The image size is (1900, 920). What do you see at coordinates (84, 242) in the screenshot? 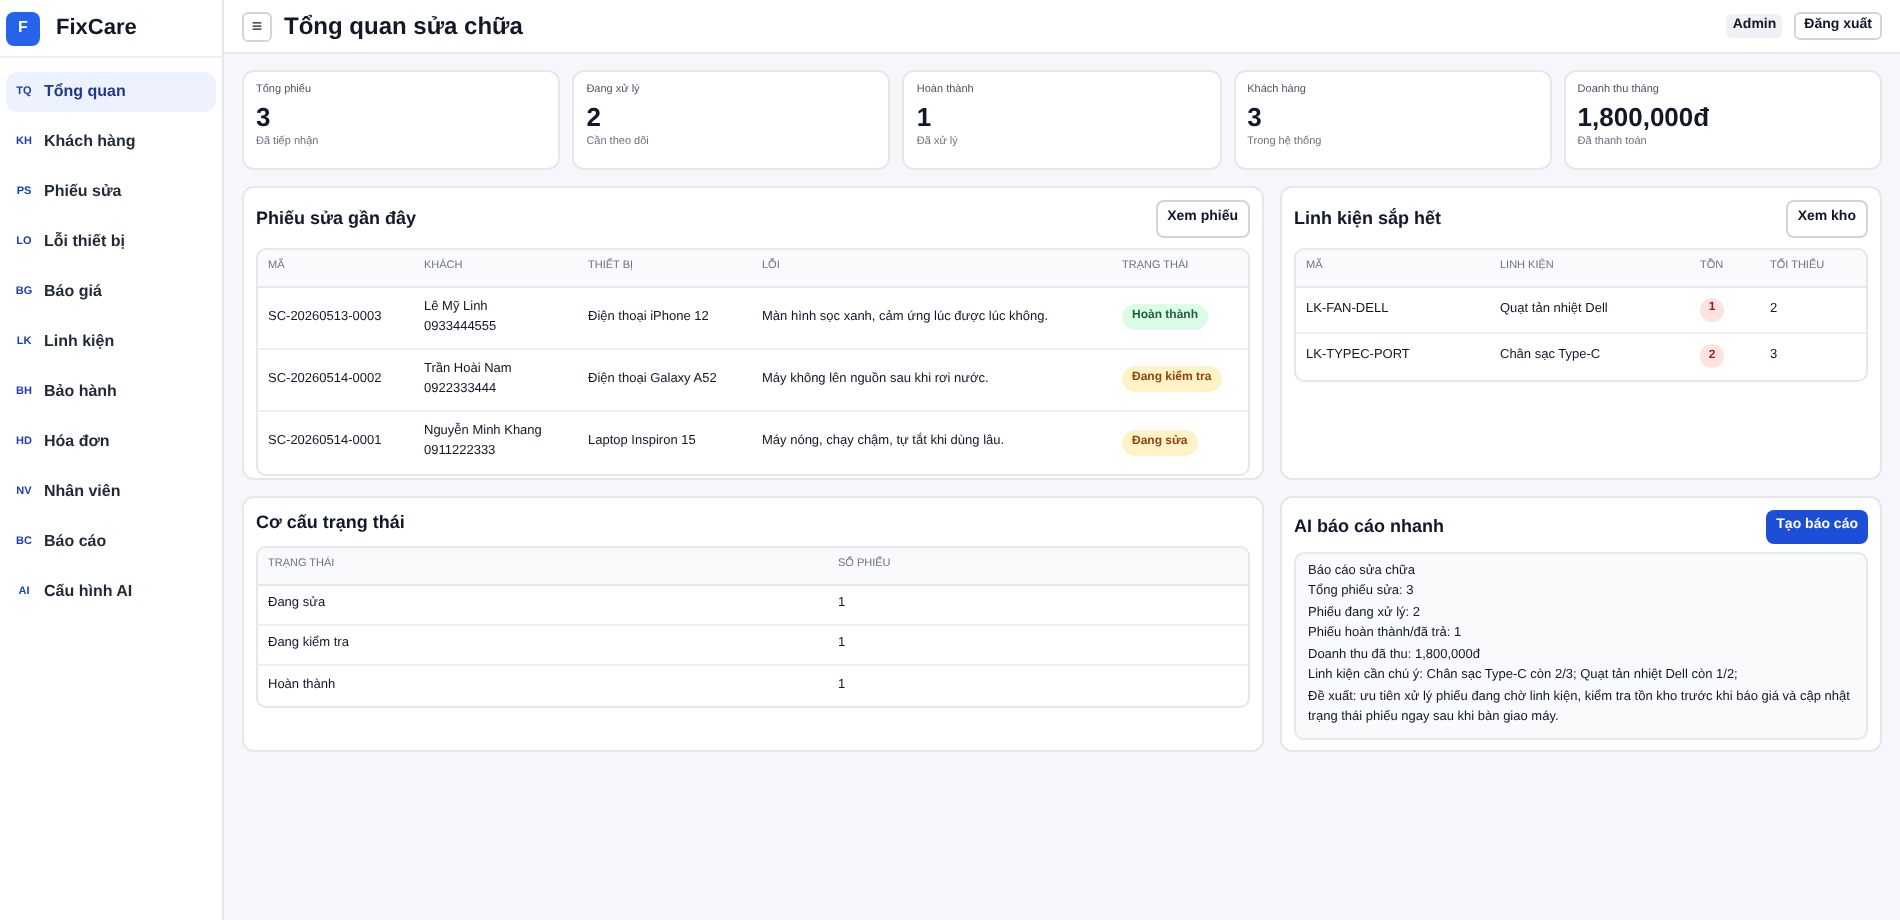
I see `nav-label: Lỗi thiết bị` at bounding box center [84, 242].